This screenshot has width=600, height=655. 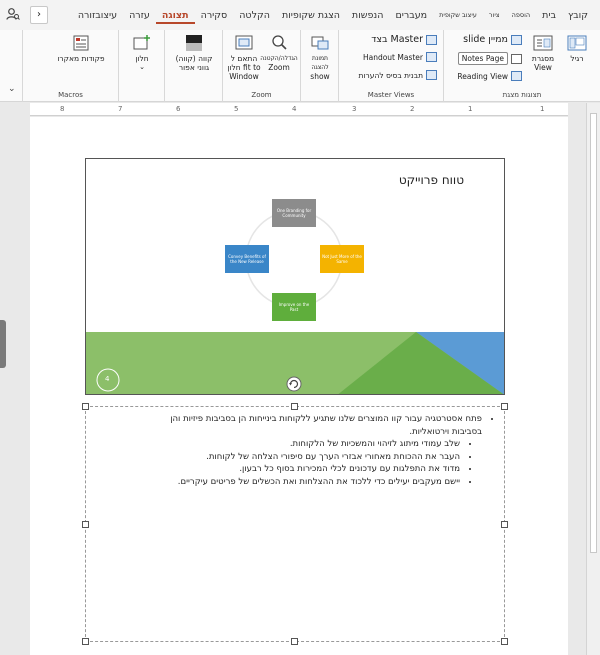 What do you see at coordinates (311, 15) in the screenshot?
I see `tab-7: הצגת שקופיות` at bounding box center [311, 15].